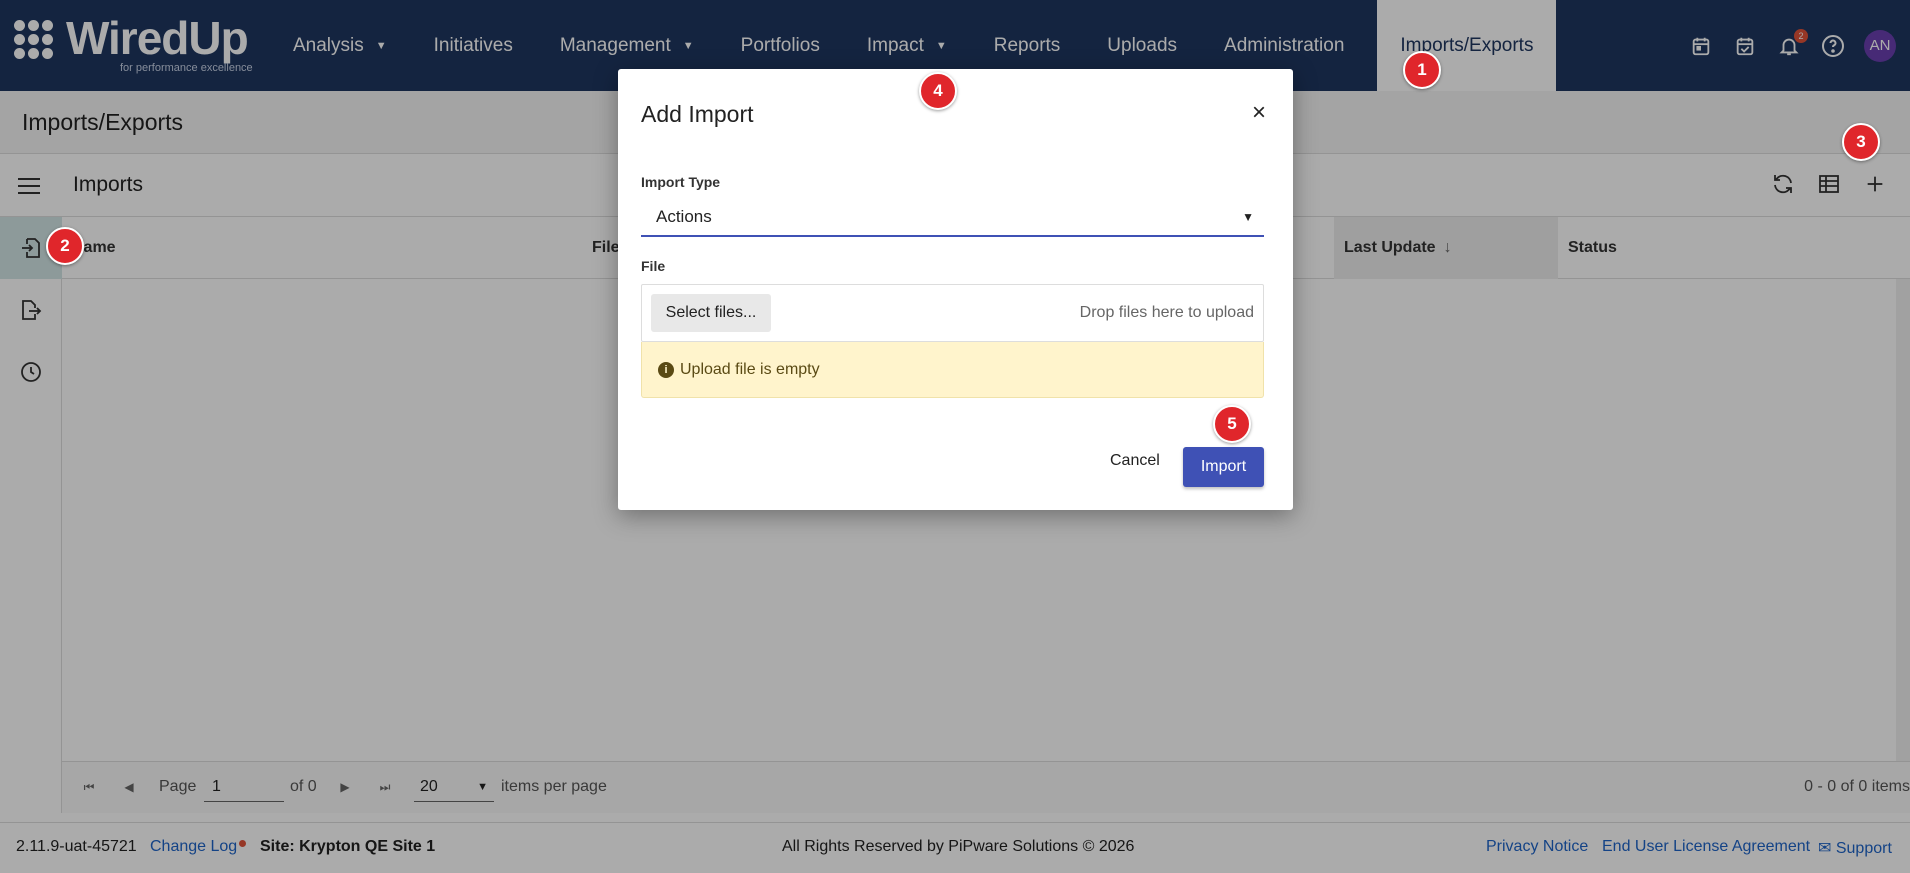 This screenshot has height=873, width=1910. Describe the element at coordinates (1248, 217) in the screenshot. I see `caret-down-icon: ▼` at that location.